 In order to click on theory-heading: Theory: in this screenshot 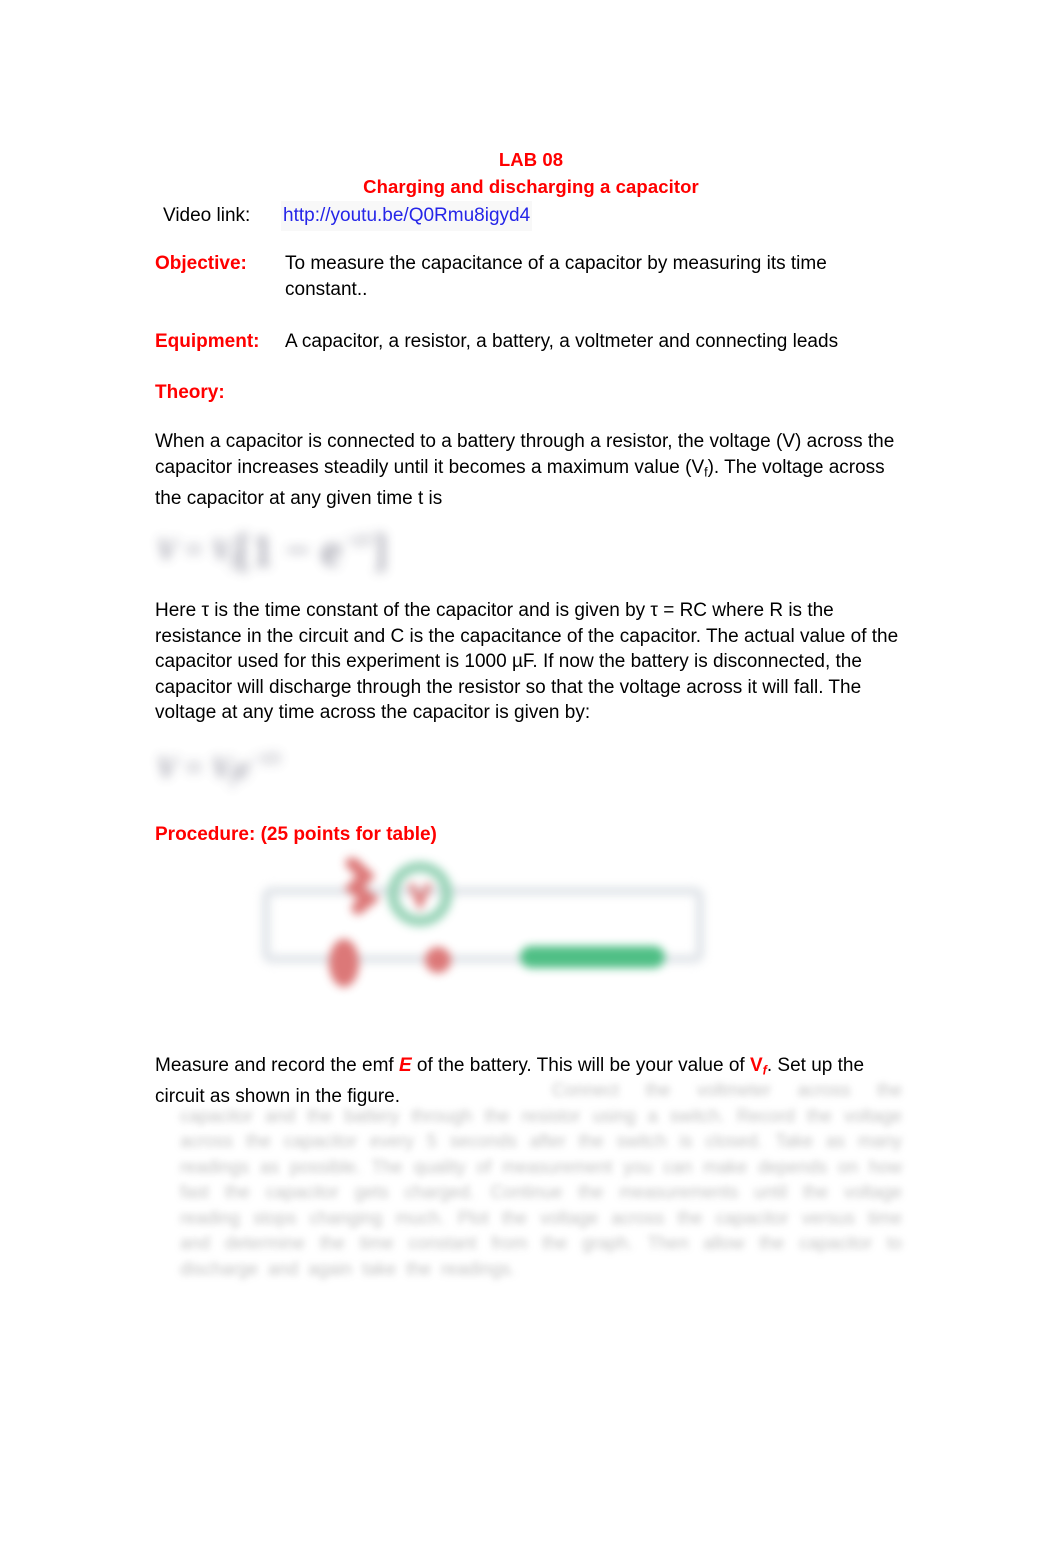, I will do `click(190, 392)`.